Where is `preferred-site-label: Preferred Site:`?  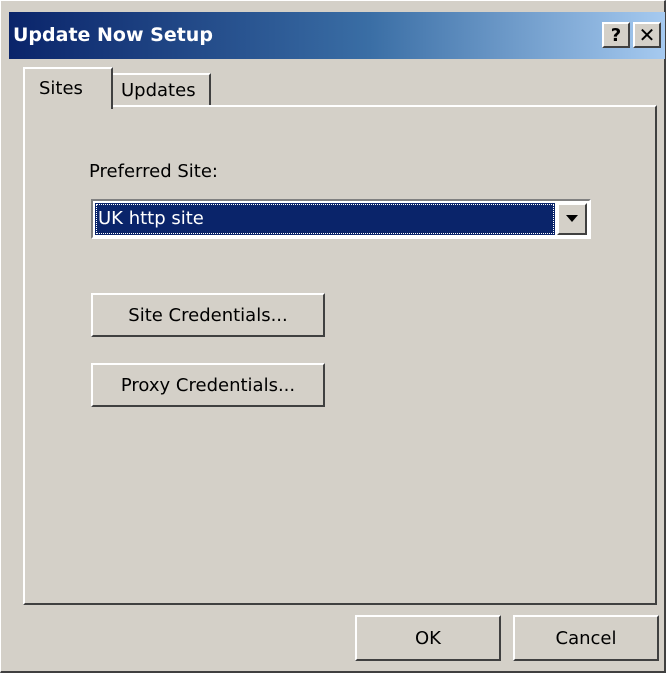 preferred-site-label: Preferred Site: is located at coordinates (153, 171).